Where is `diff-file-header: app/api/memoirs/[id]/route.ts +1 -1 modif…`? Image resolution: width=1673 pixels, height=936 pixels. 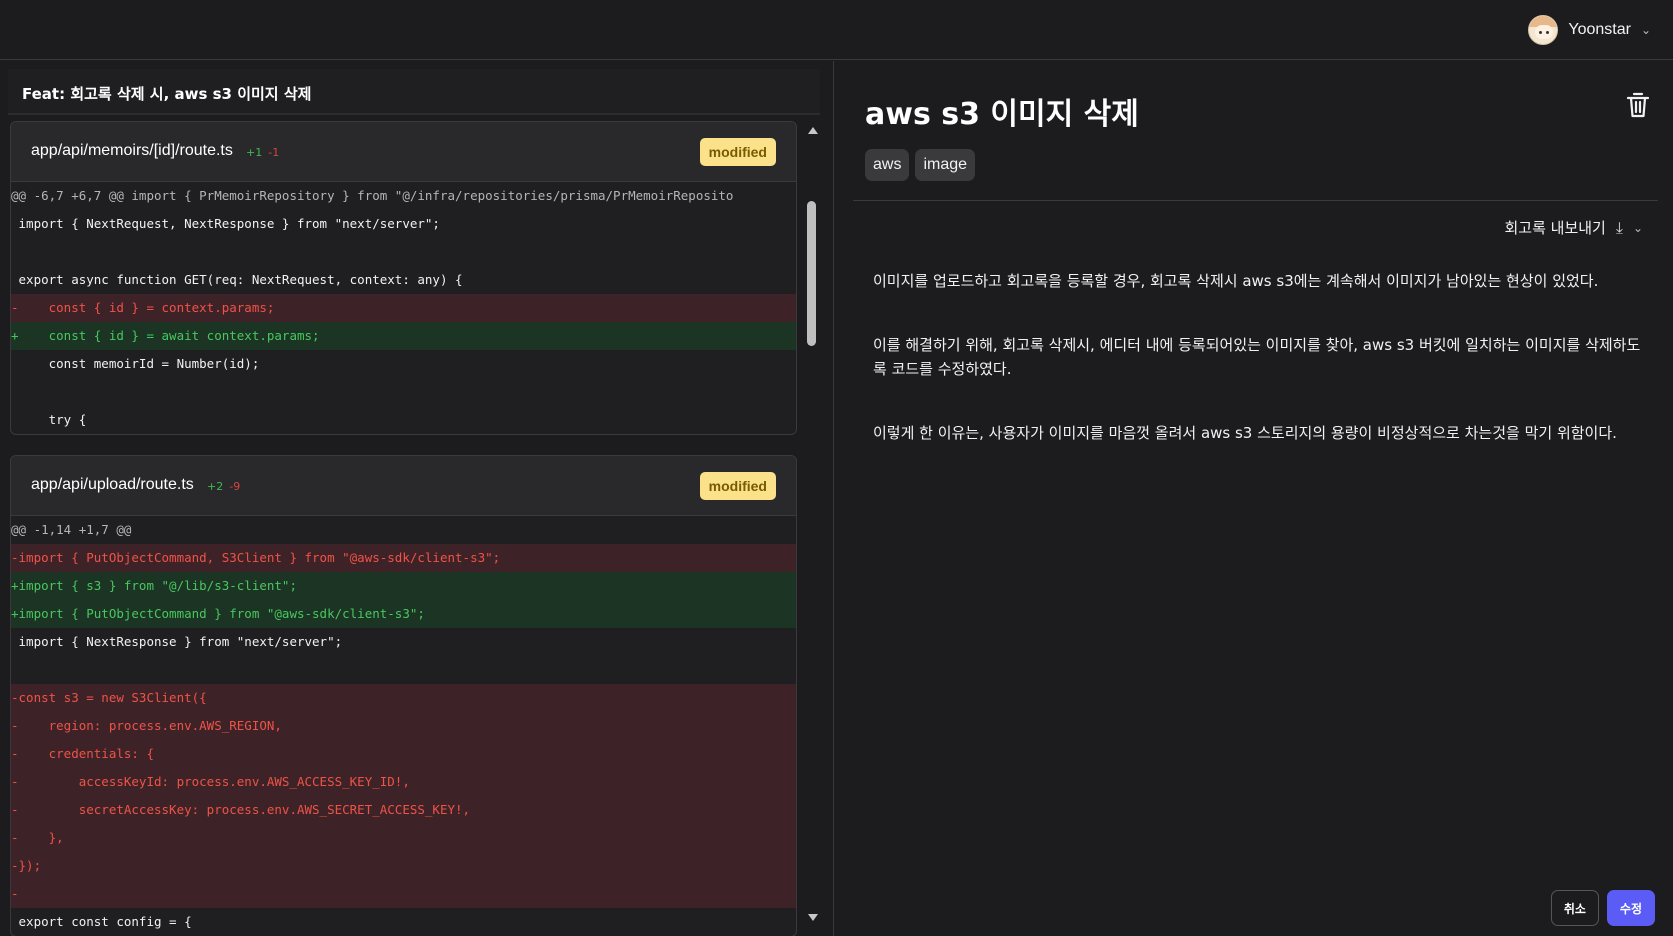 diff-file-header: app/api/memoirs/[id]/route.ts +1 -1 modif… is located at coordinates (403, 152).